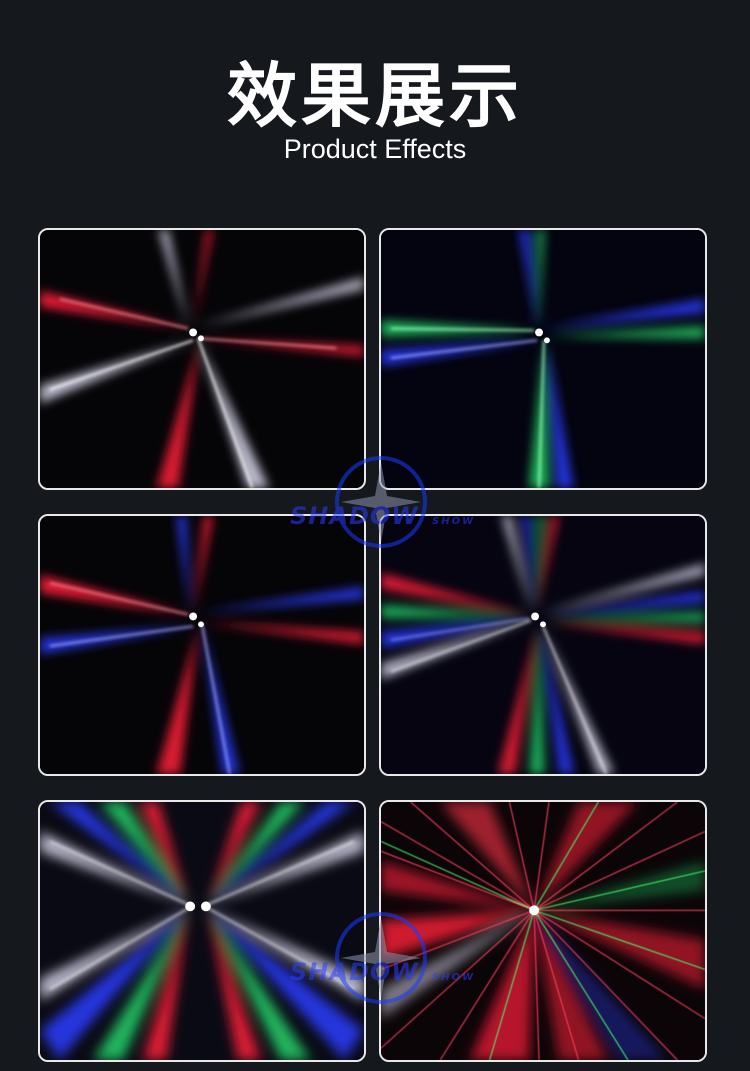  I want to click on effect-photo-4-image, so click(543, 645).